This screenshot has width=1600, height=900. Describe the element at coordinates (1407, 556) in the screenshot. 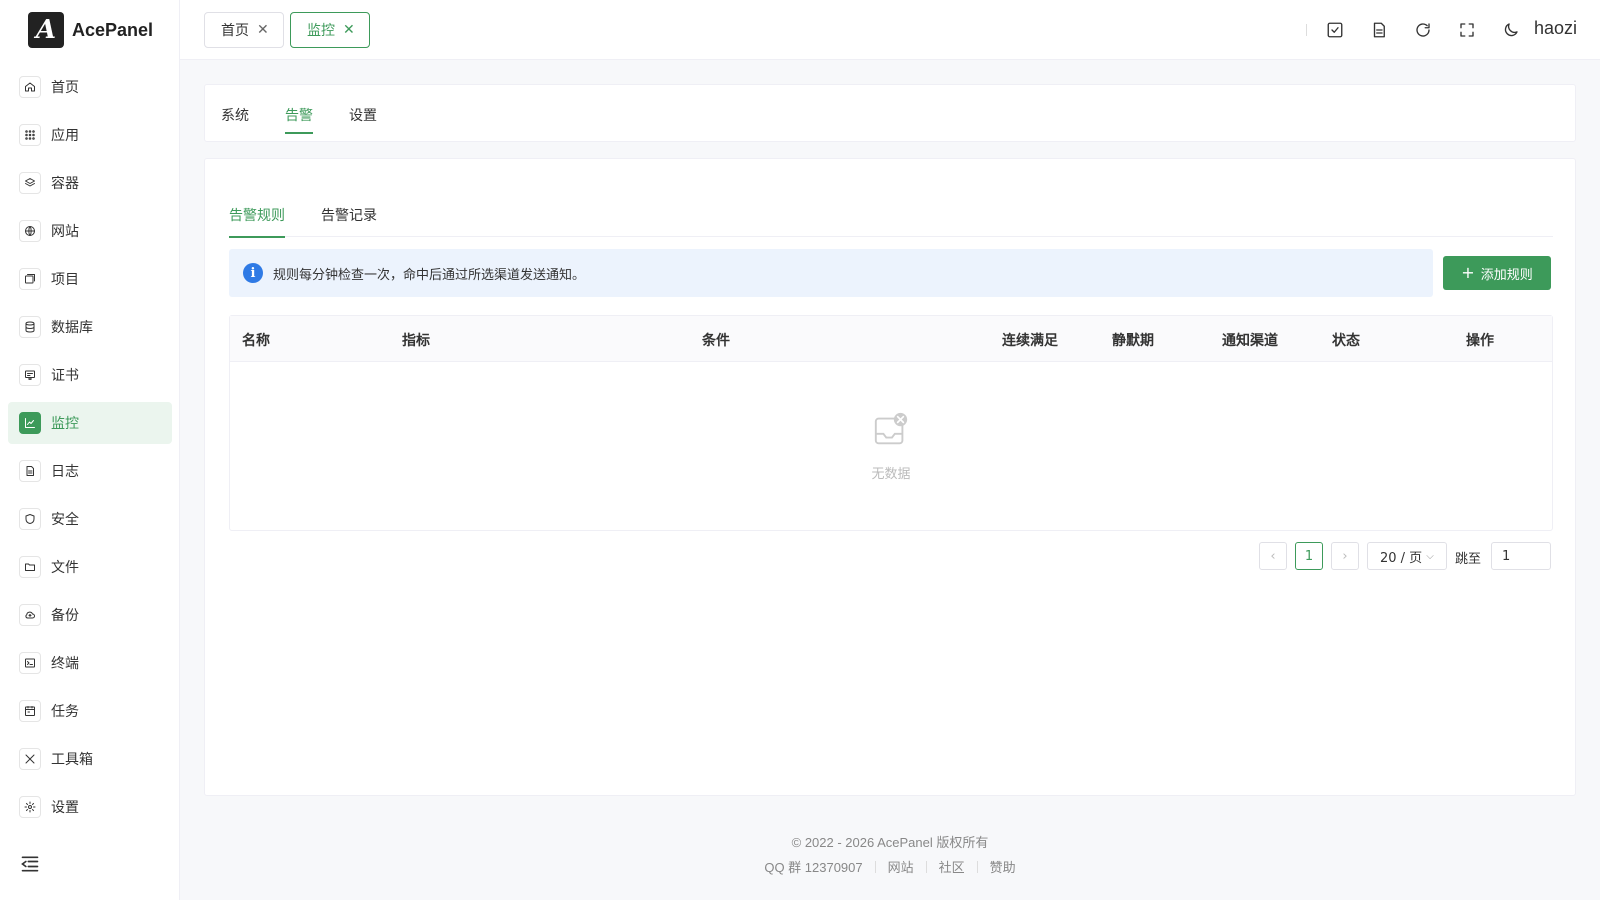

I see `page-size-select: 20 / 页 ⌵` at that location.